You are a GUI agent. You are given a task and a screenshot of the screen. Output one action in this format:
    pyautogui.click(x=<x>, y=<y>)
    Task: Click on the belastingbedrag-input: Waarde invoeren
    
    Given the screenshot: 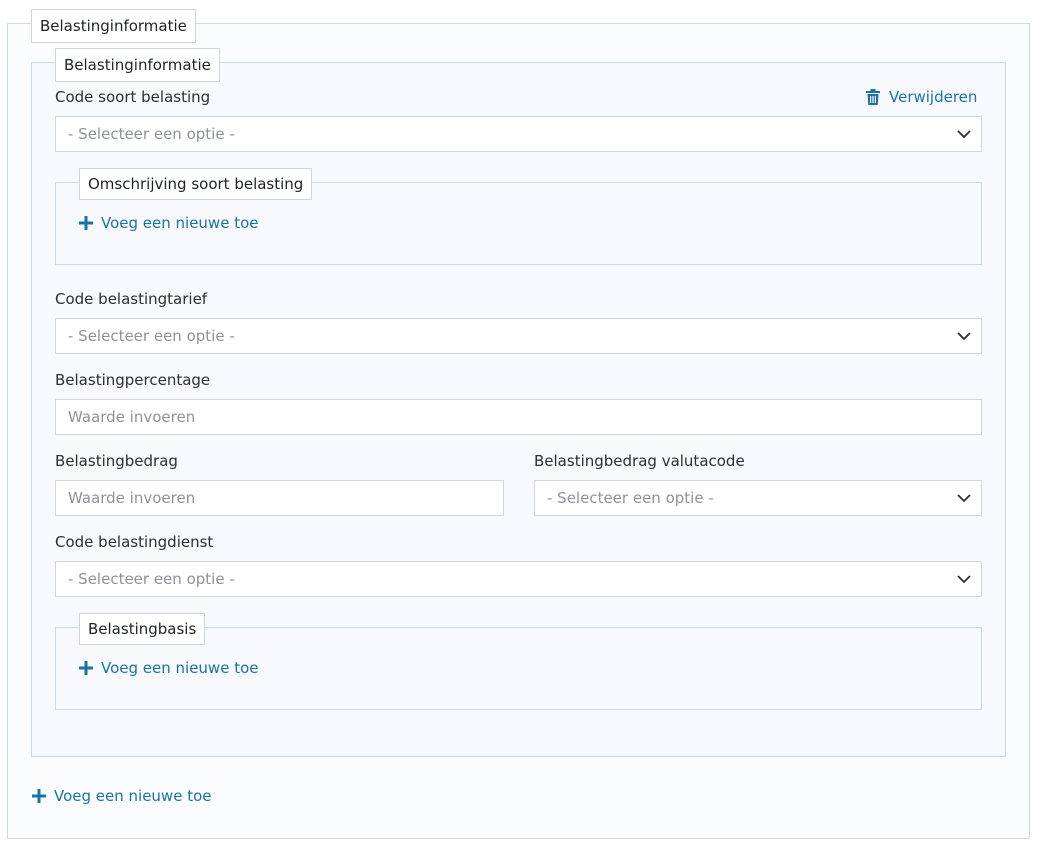 What is the action you would take?
    pyautogui.click(x=279, y=498)
    